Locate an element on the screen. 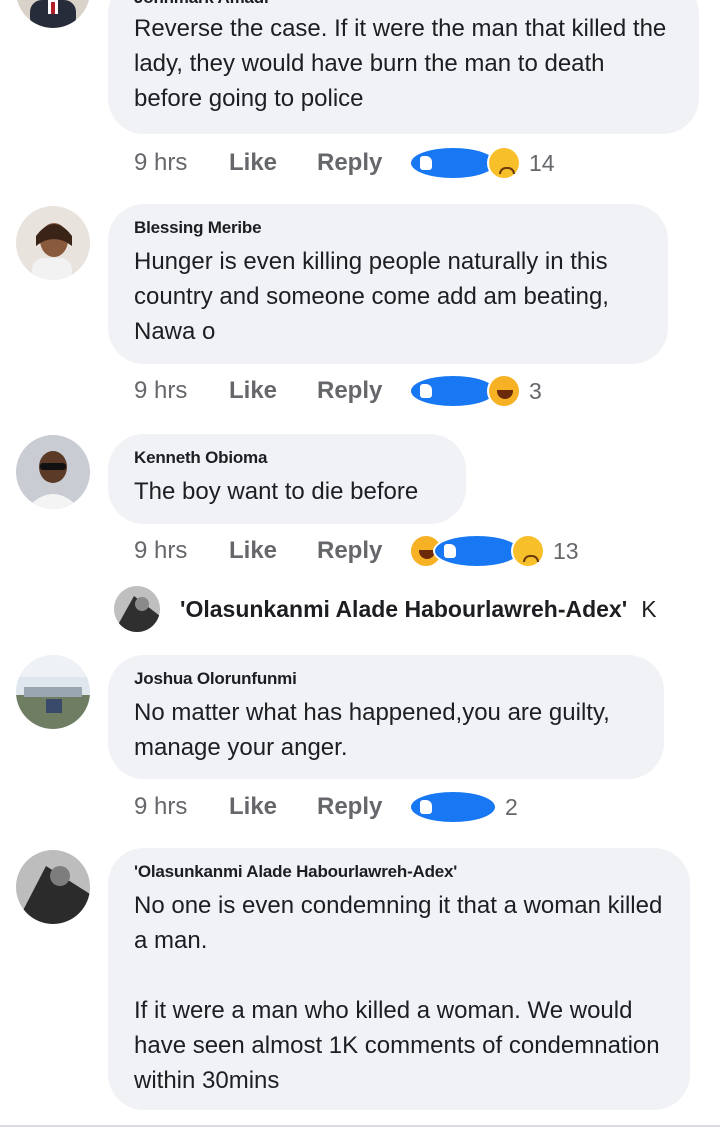  comment-text: The boy want to die before is located at coordinates (276, 491).